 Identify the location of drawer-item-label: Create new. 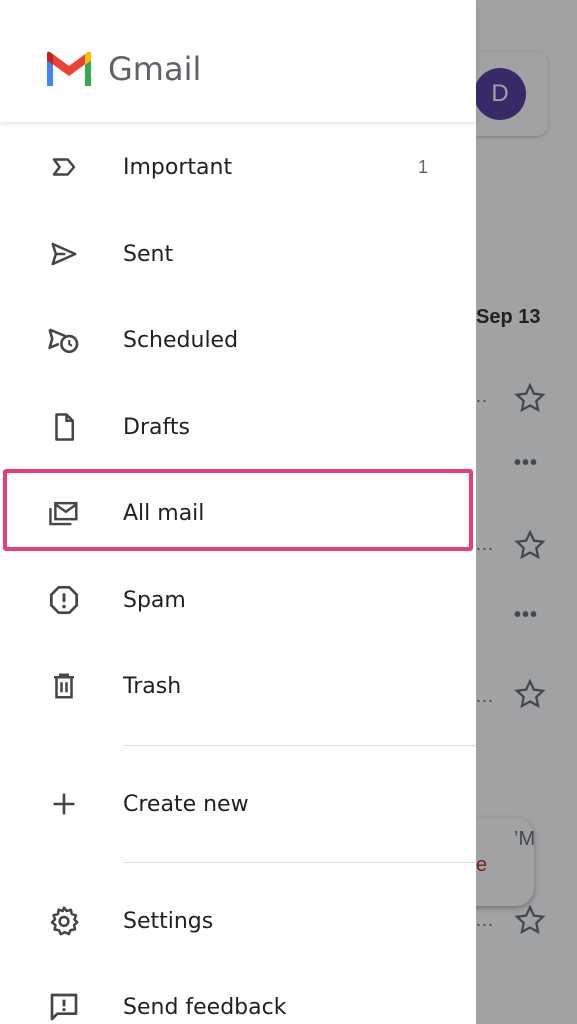
(186, 804).